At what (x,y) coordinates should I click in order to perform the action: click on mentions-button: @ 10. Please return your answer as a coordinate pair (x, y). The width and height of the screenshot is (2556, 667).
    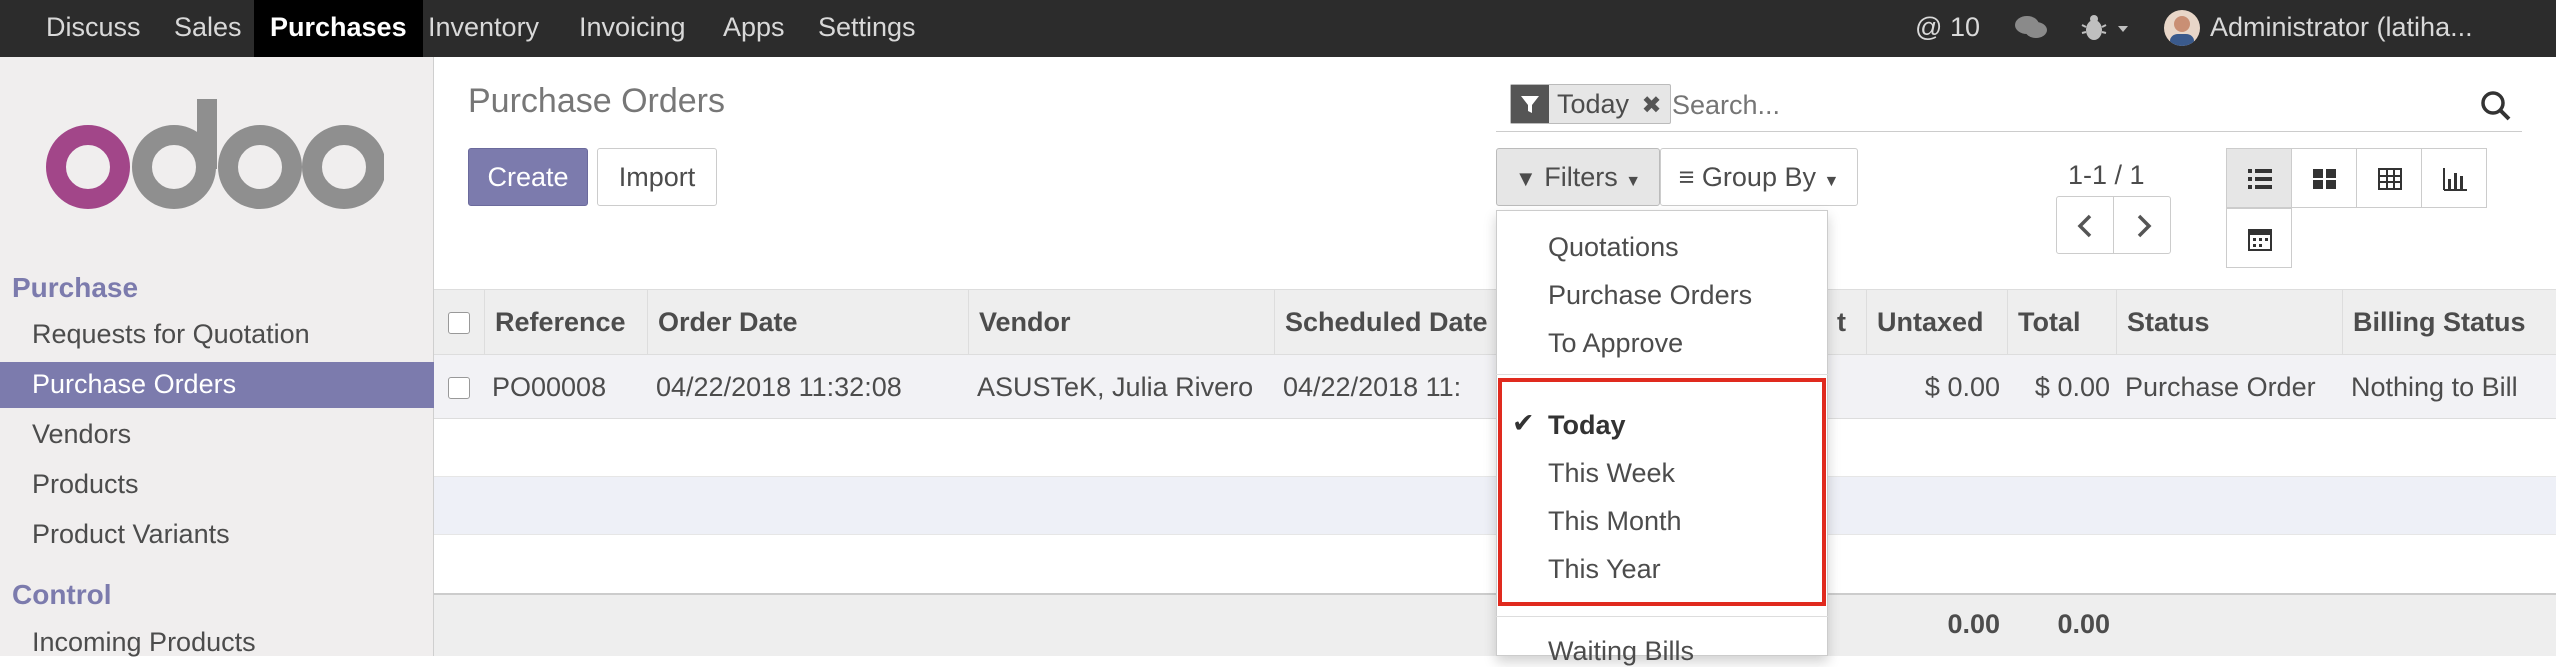
    Looking at the image, I should click on (1947, 28).